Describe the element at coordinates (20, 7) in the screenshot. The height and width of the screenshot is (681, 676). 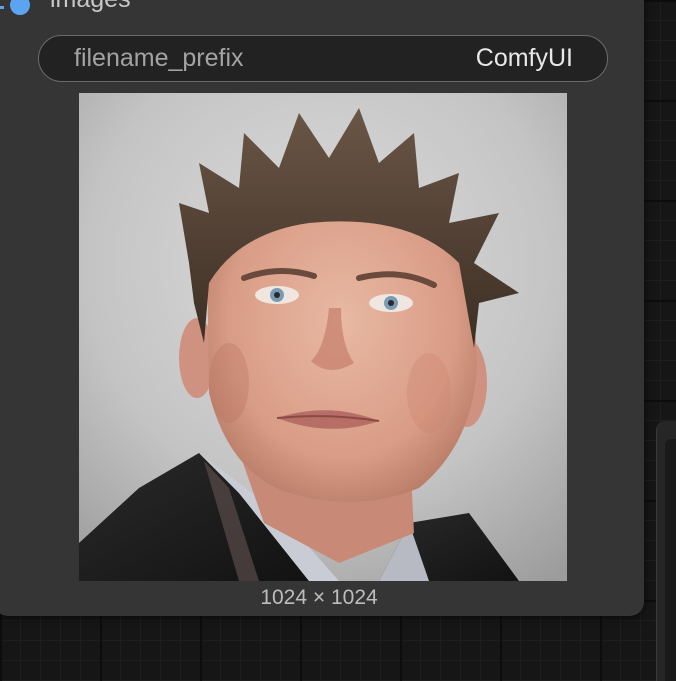
I see `input-slot-dot` at that location.